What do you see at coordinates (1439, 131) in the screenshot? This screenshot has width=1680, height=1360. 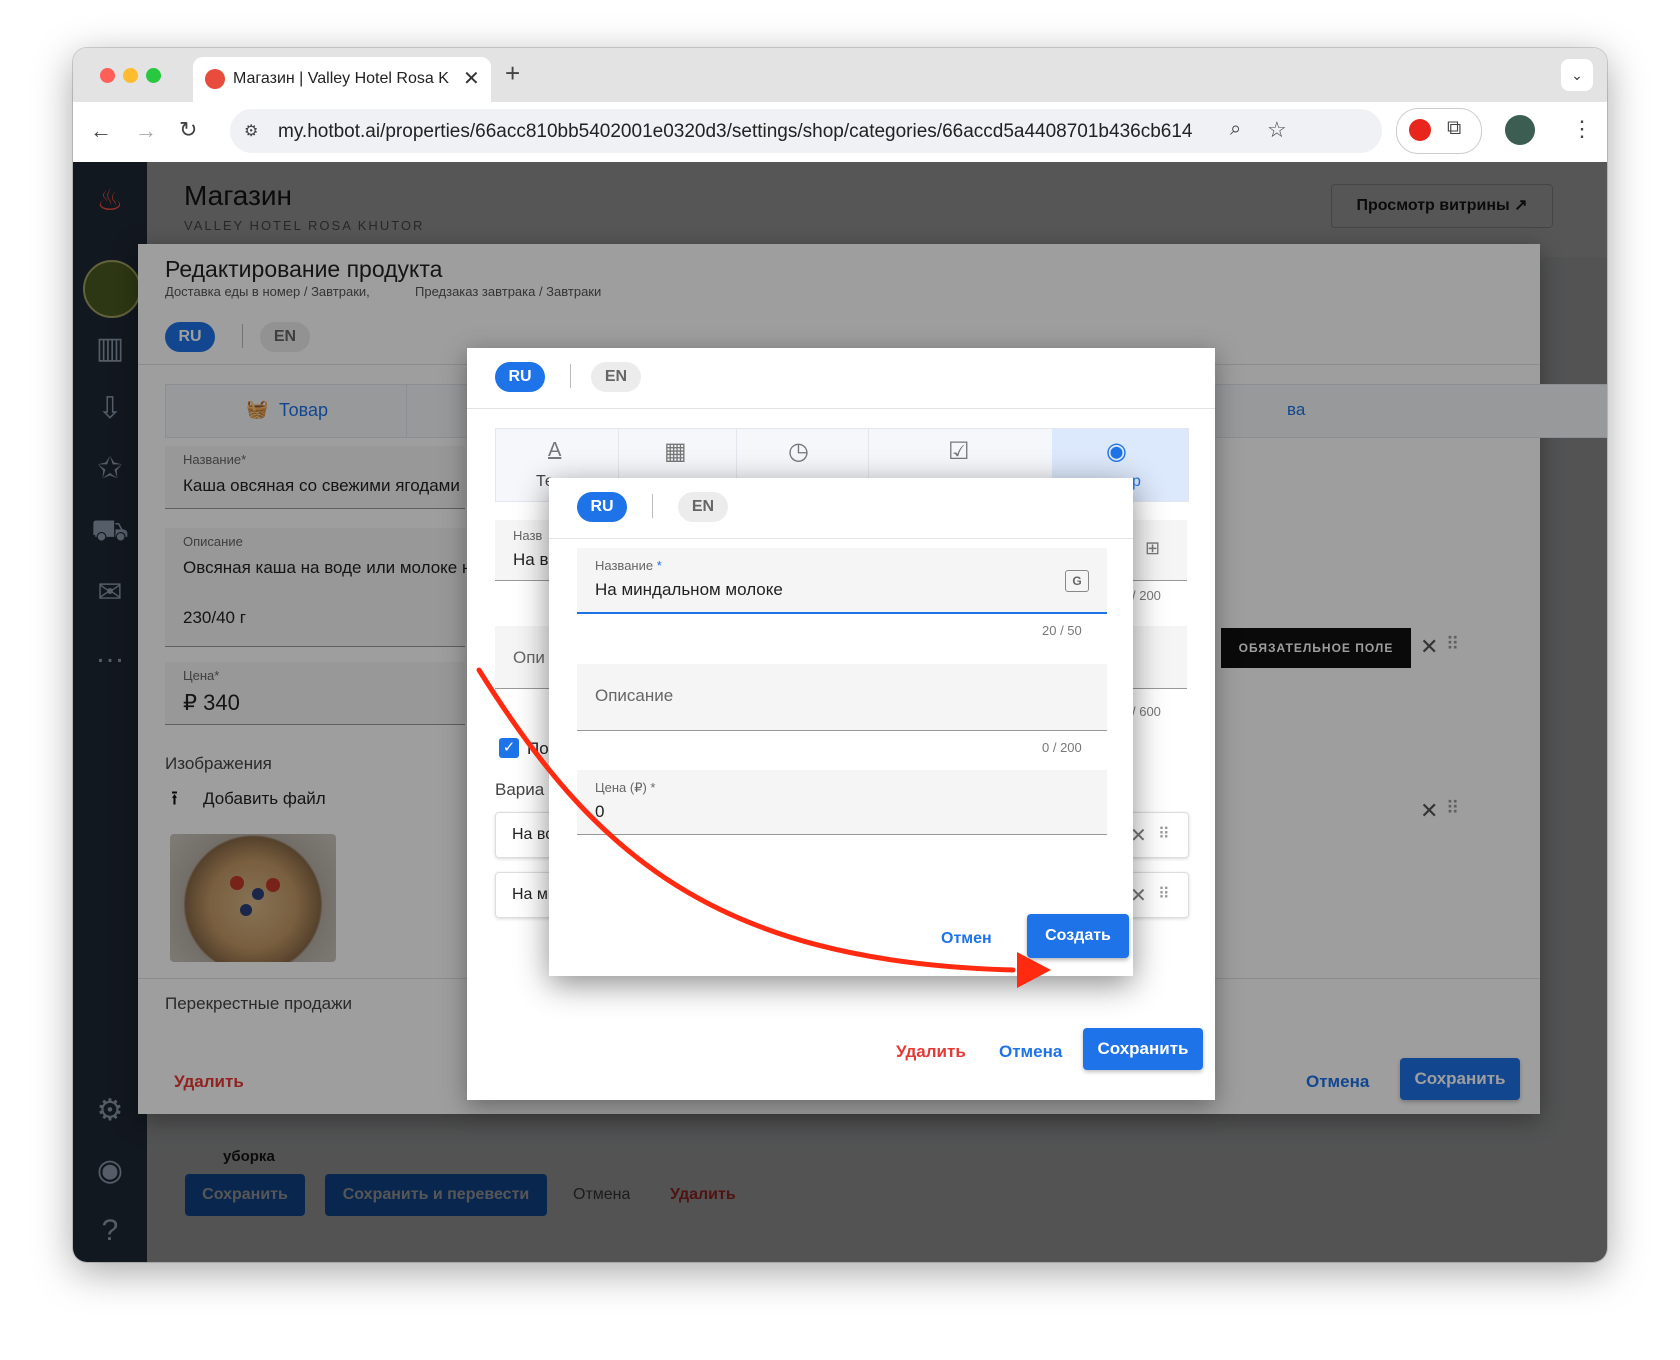 I see `extensions-group: ⧉` at bounding box center [1439, 131].